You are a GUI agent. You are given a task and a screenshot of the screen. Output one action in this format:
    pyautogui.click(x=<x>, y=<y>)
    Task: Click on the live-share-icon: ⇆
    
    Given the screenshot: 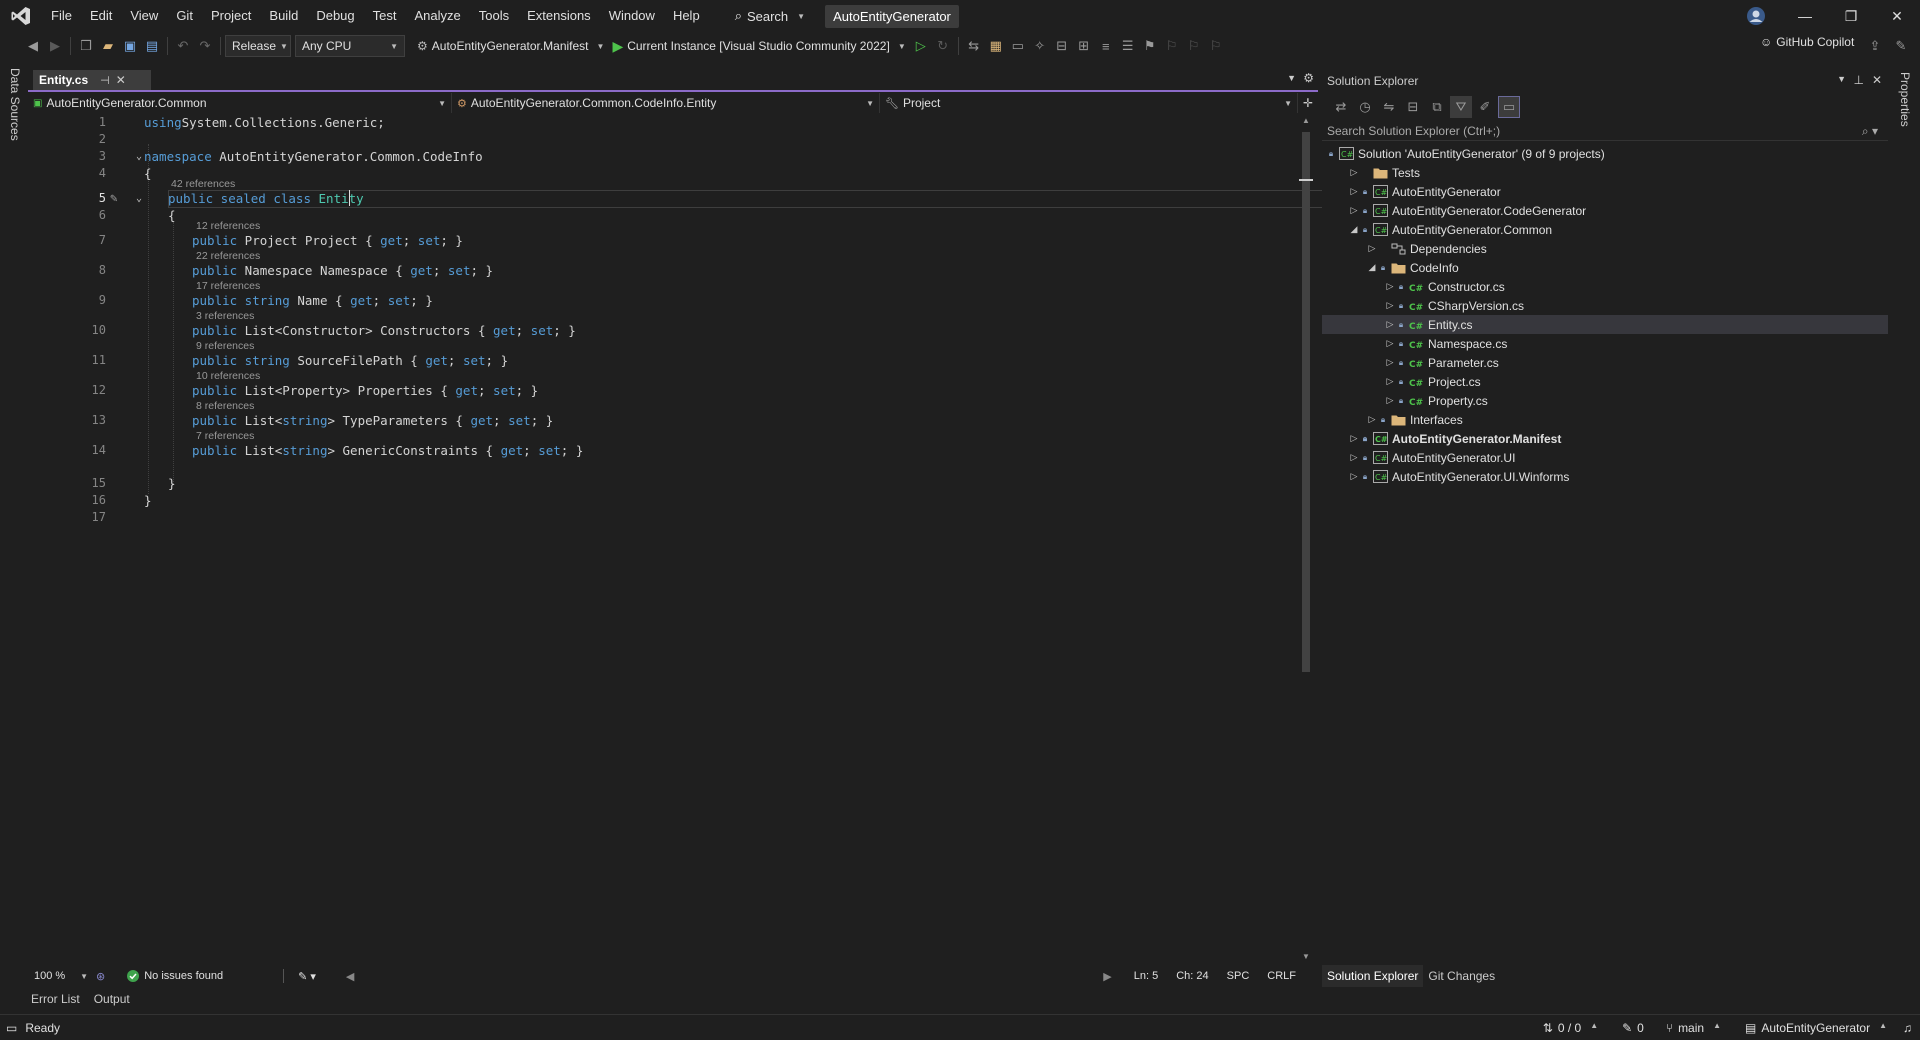 What is the action you would take?
    pyautogui.click(x=974, y=46)
    